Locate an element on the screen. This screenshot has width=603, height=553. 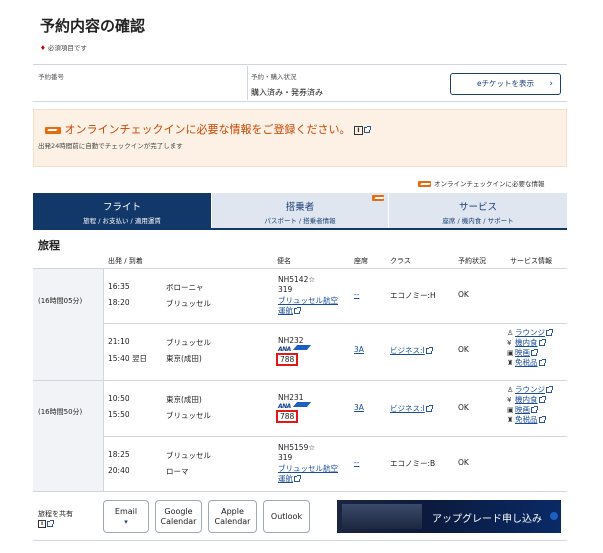
share-google-calendar-button: Google Calendar is located at coordinates (178, 516).